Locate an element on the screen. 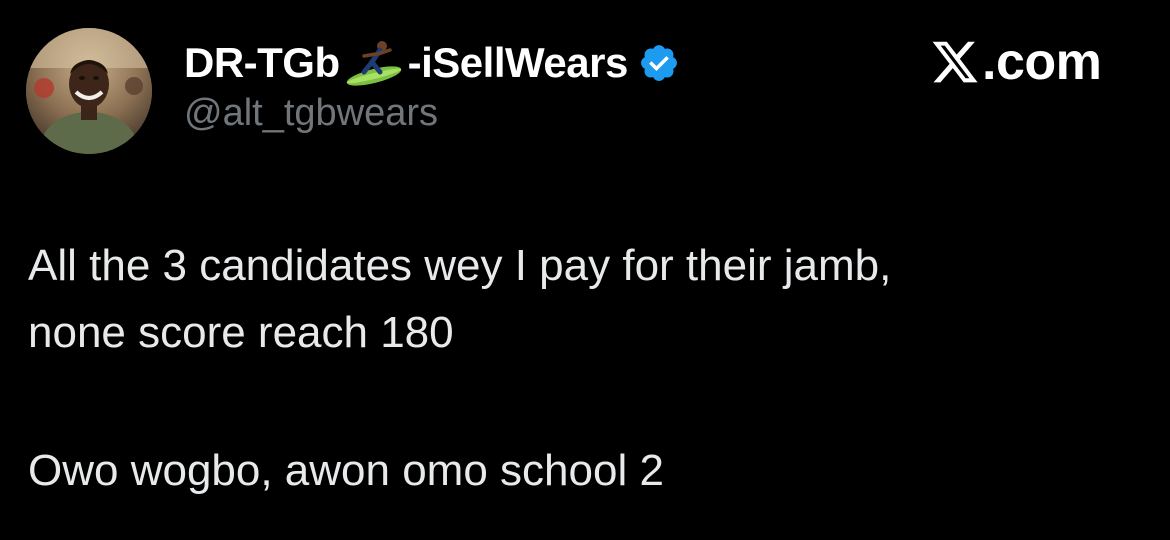  surfer-emoji-icon is located at coordinates (375, 63).